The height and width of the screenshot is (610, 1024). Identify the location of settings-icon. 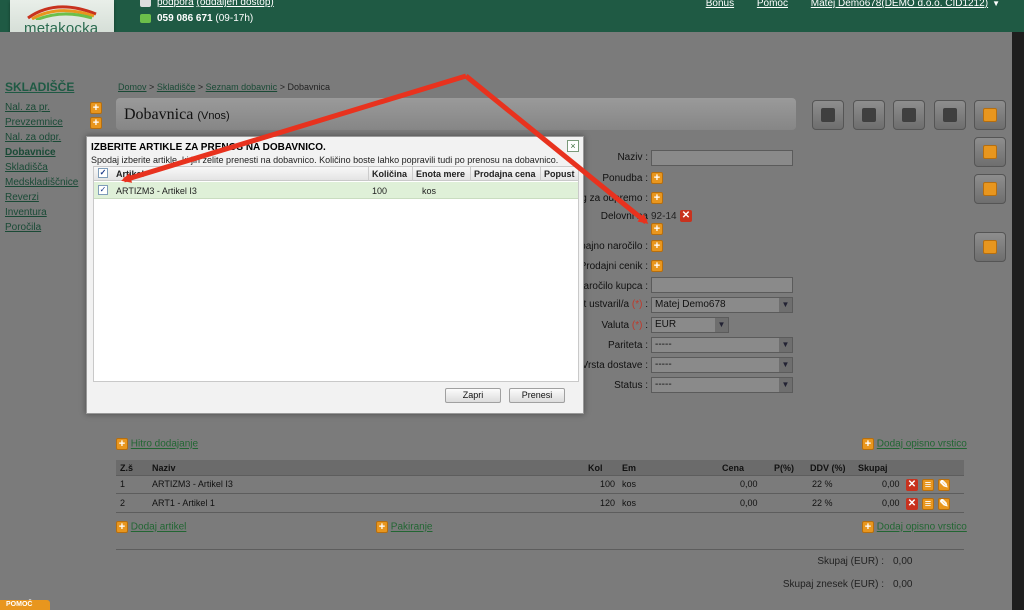
(990, 189).